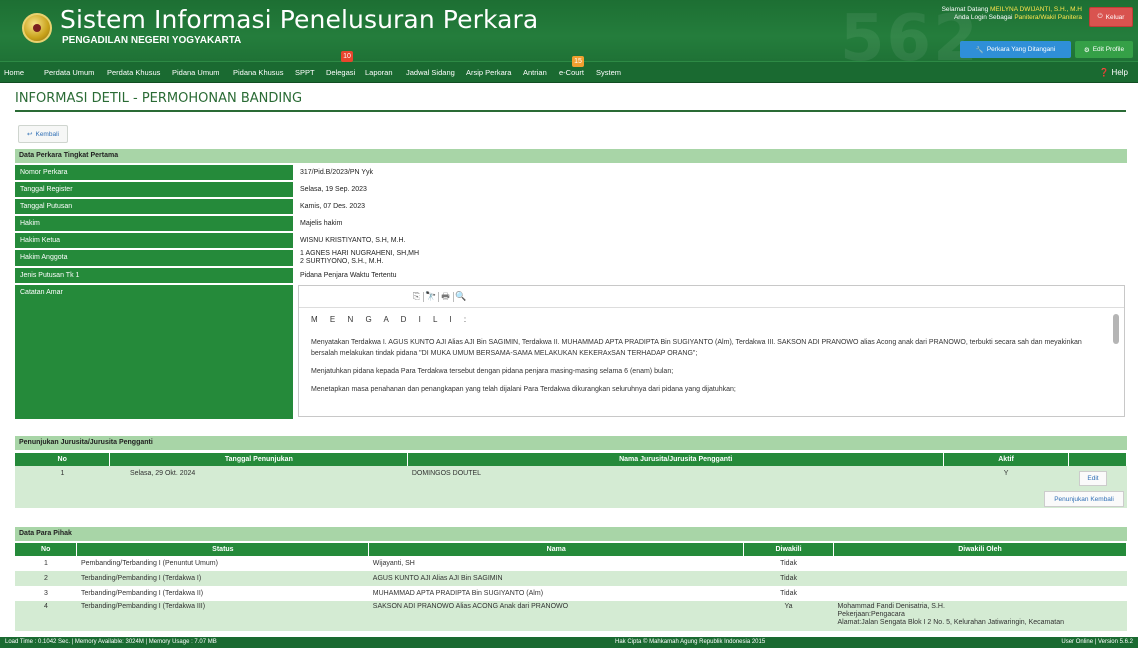 The image size is (1138, 648). What do you see at coordinates (1104, 49) in the screenshot?
I see `edit-profile-button: ⚙ Edit Profile` at bounding box center [1104, 49].